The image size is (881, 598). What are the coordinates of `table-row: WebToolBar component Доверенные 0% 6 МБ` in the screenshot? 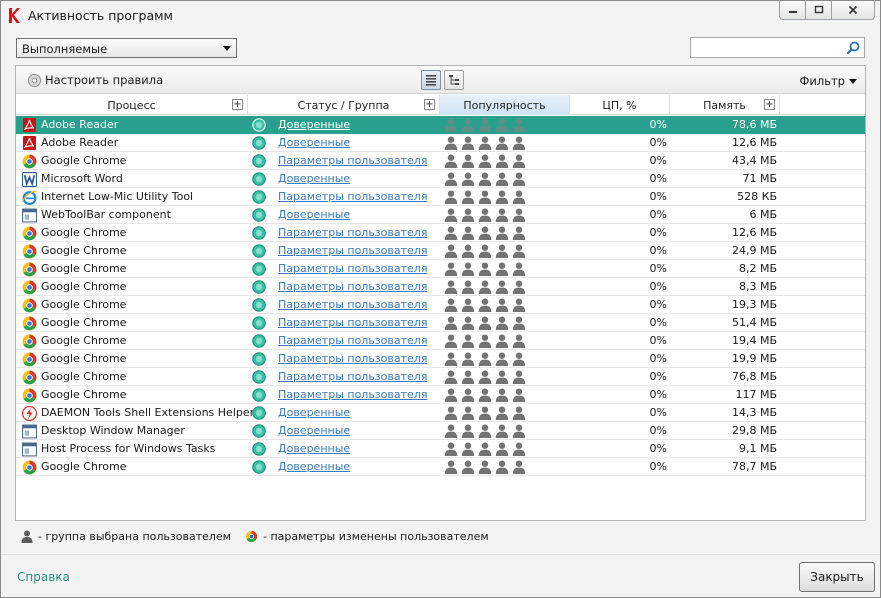 It's located at (440, 215).